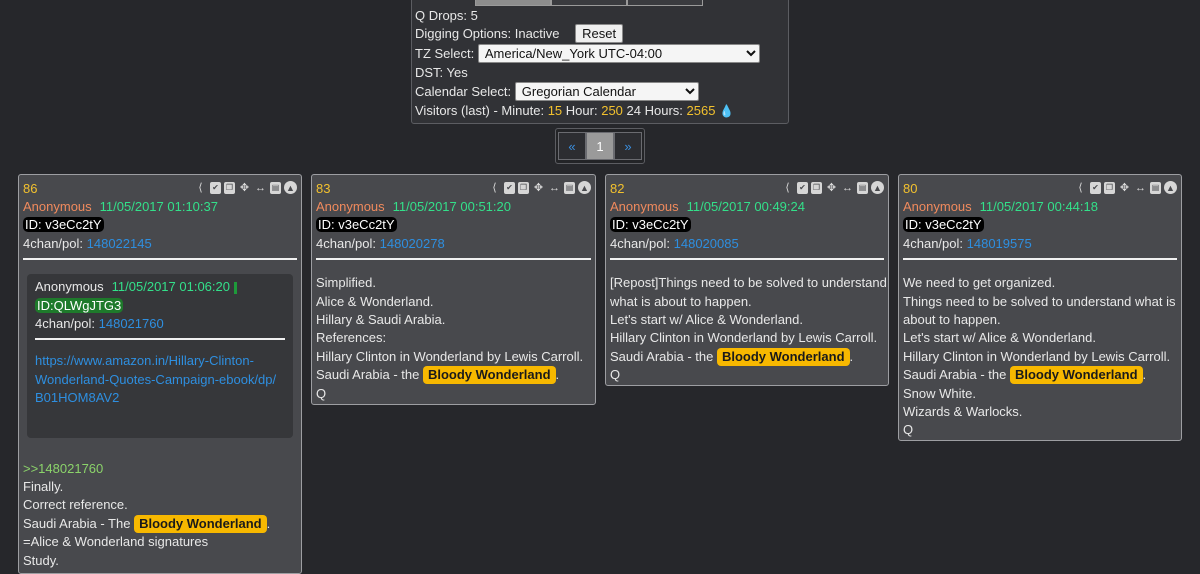 The height and width of the screenshot is (574, 1200). What do you see at coordinates (581, 110) in the screenshot?
I see `visitors-hour-label: Hour:` at bounding box center [581, 110].